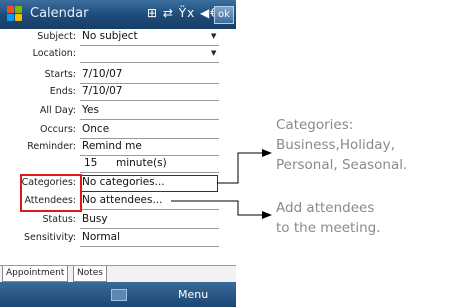 The image size is (451, 307). Describe the element at coordinates (216, 208) in the screenshot. I see `attendees-pointer-line` at that location.